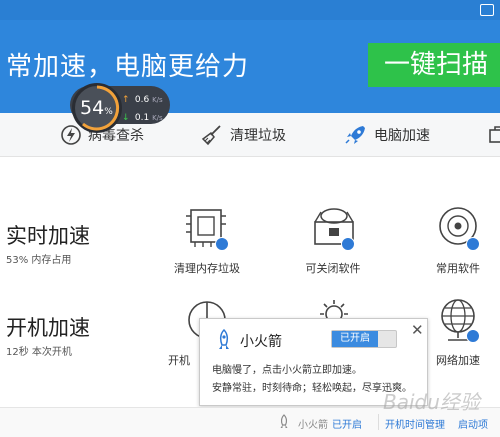  What do you see at coordinates (126, 118) in the screenshot?
I see `download-arrow-icon: ↓` at bounding box center [126, 118].